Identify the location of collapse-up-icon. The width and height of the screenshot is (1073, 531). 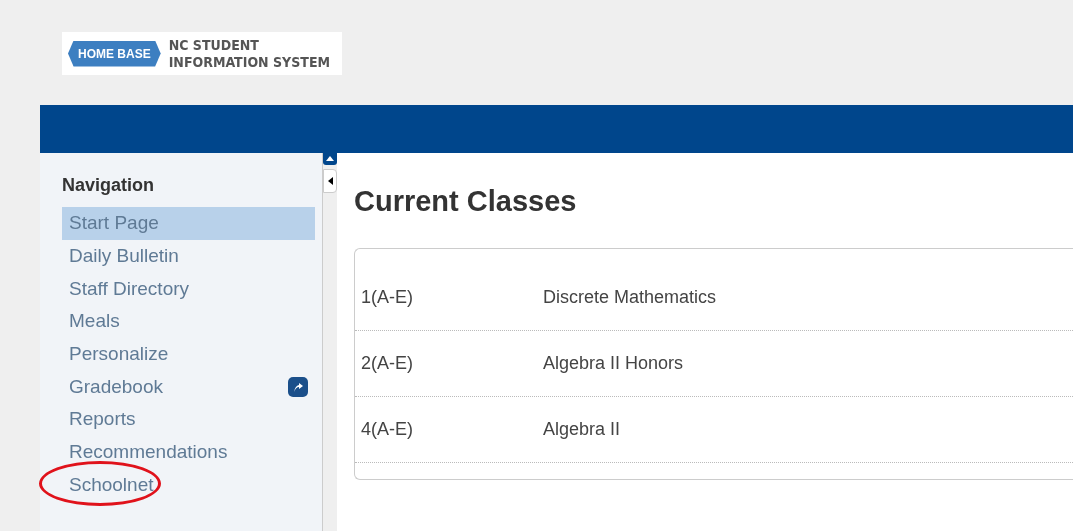
(330, 158).